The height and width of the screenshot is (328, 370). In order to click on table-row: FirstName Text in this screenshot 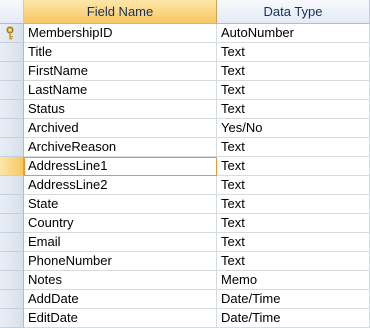, I will do `click(185, 71)`.